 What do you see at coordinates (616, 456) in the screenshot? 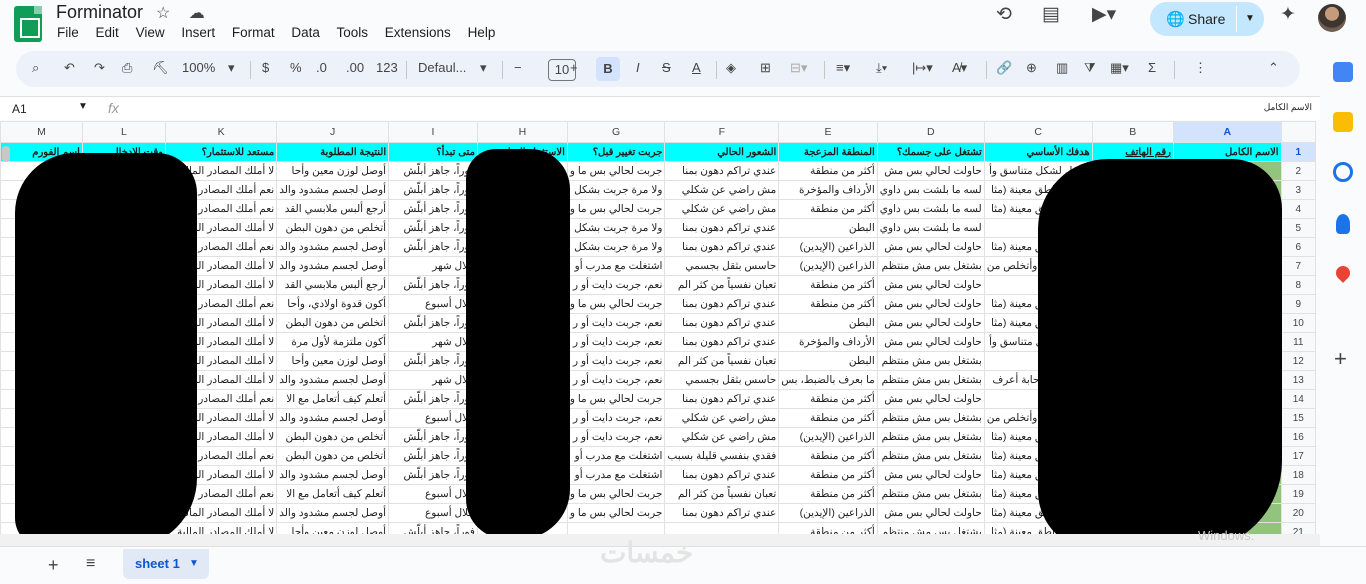
I see `cell: اشتغلت مع مدرب أو` at bounding box center [616, 456].